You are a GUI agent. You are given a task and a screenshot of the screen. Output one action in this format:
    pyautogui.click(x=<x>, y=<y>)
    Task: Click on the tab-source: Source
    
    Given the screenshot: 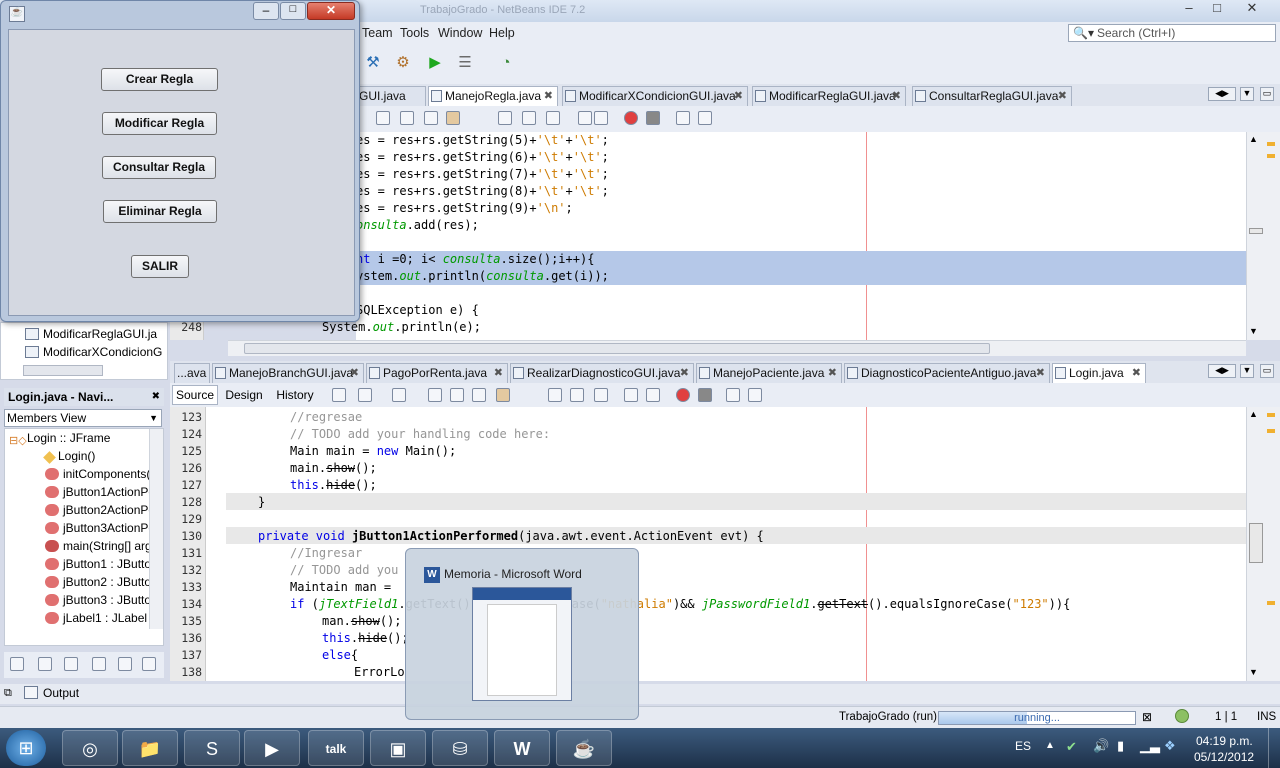 What is the action you would take?
    pyautogui.click(x=195, y=395)
    